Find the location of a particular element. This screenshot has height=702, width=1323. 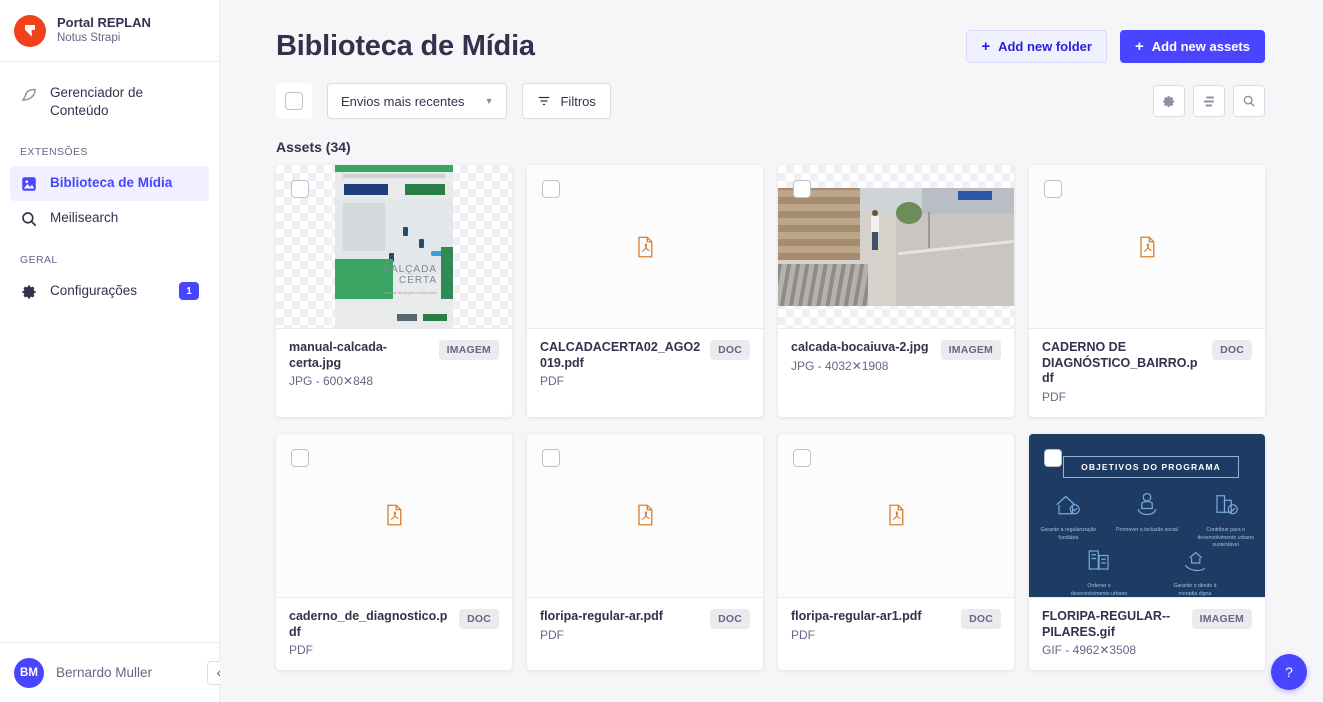

chevron-down-icon: ▼ is located at coordinates (489, 101).